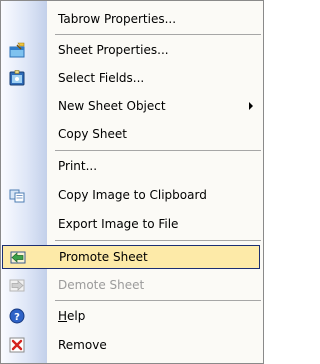 Image resolution: width=320 pixels, height=364 pixels. What do you see at coordinates (132, 316) in the screenshot?
I see `menu-item-help: ? Help` at bounding box center [132, 316].